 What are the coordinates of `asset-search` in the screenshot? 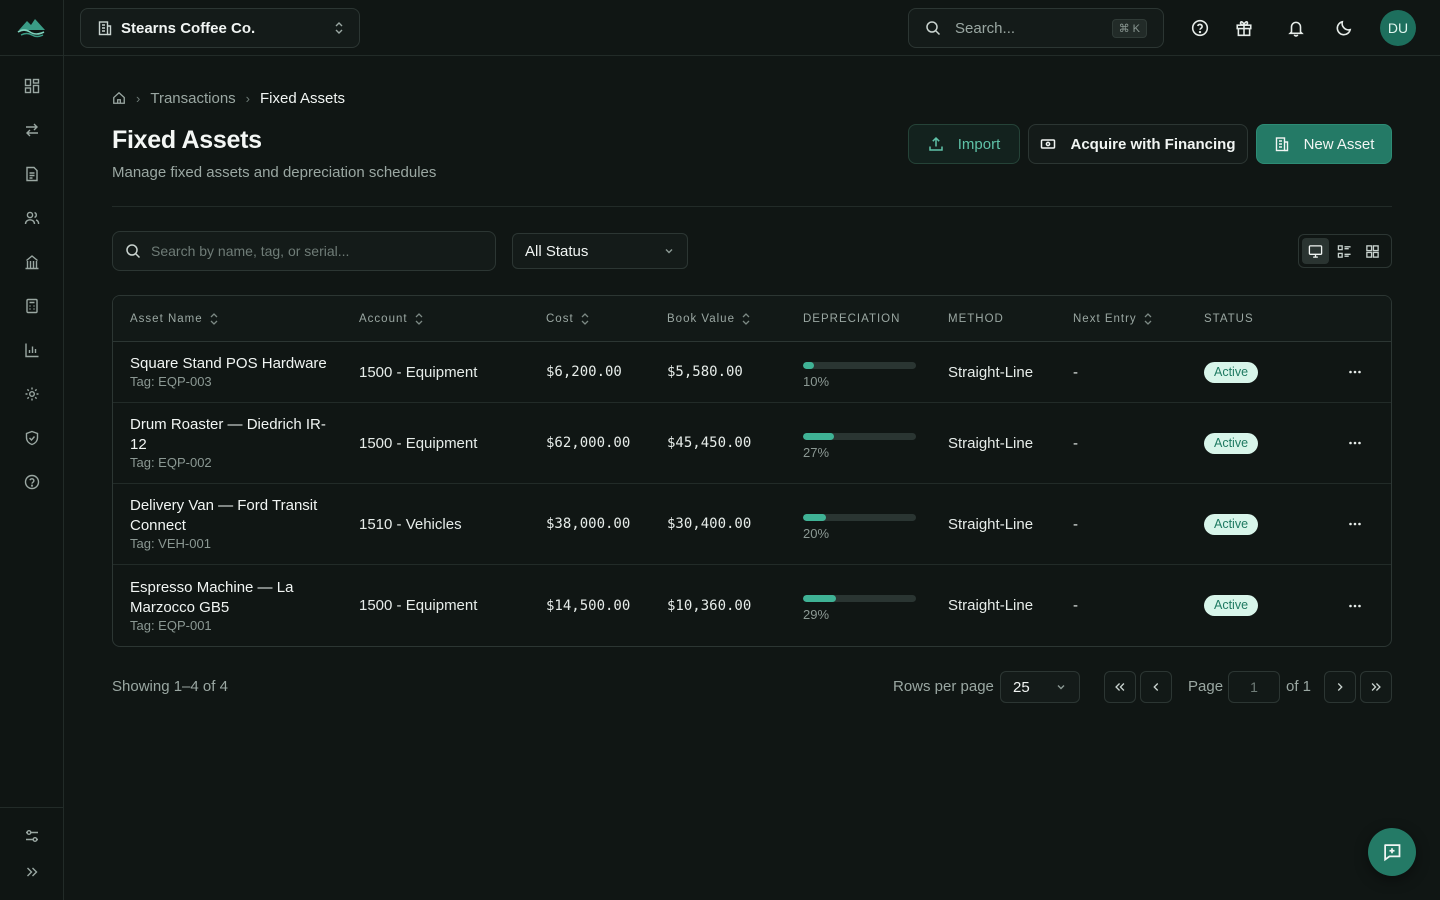 It's located at (304, 251).